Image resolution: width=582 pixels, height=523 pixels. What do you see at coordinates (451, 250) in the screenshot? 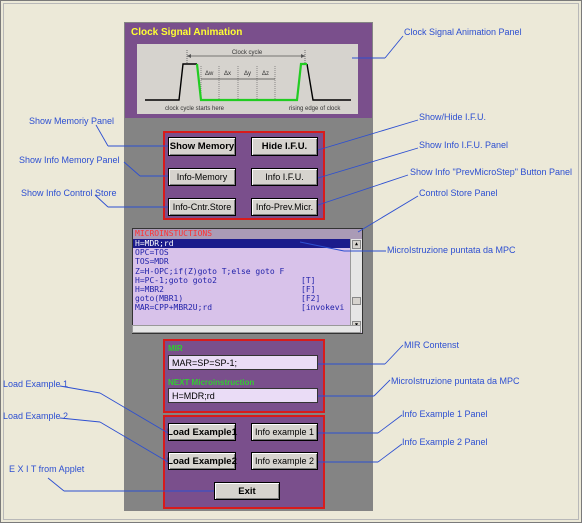
I see `annotation-microistruzione-mpc: MicroIstruzione puntata da MPC` at bounding box center [451, 250].